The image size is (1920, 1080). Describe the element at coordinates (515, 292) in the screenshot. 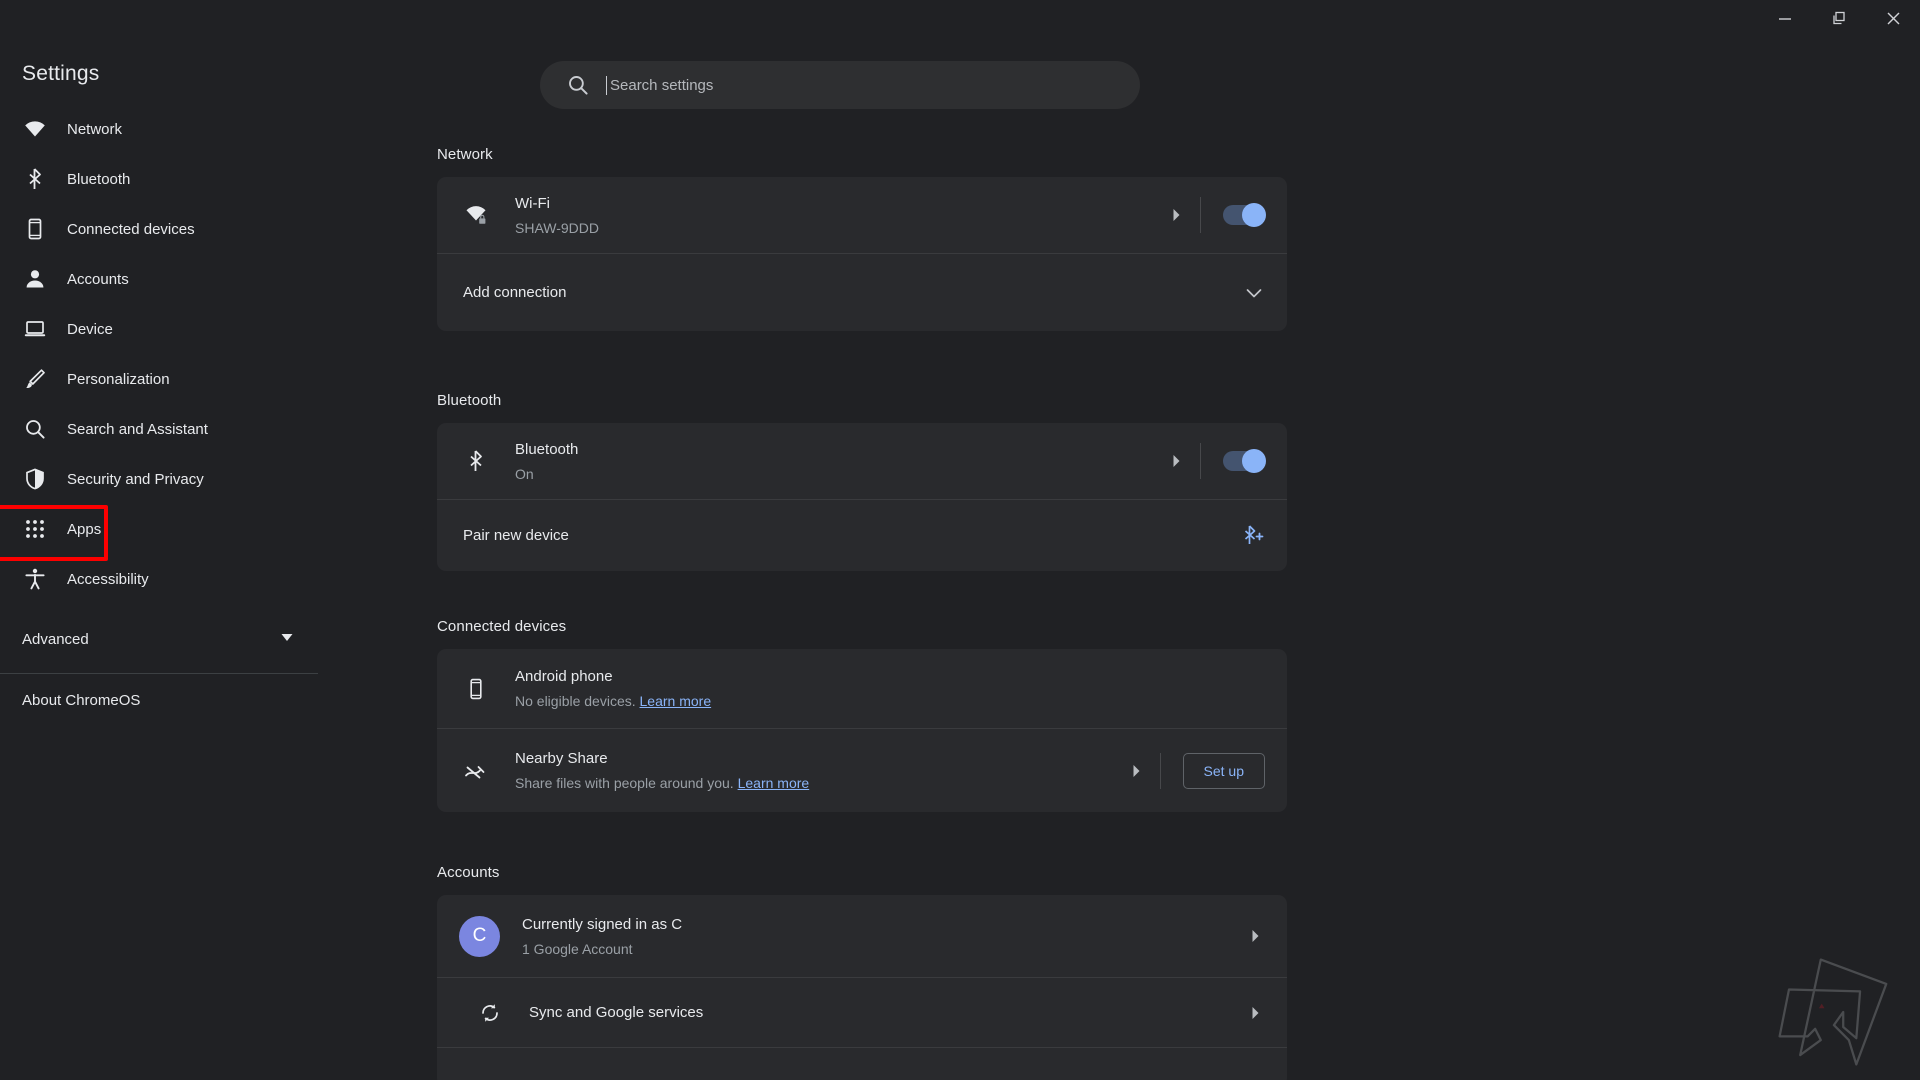

I see `add-connection-label: Add connection` at that location.